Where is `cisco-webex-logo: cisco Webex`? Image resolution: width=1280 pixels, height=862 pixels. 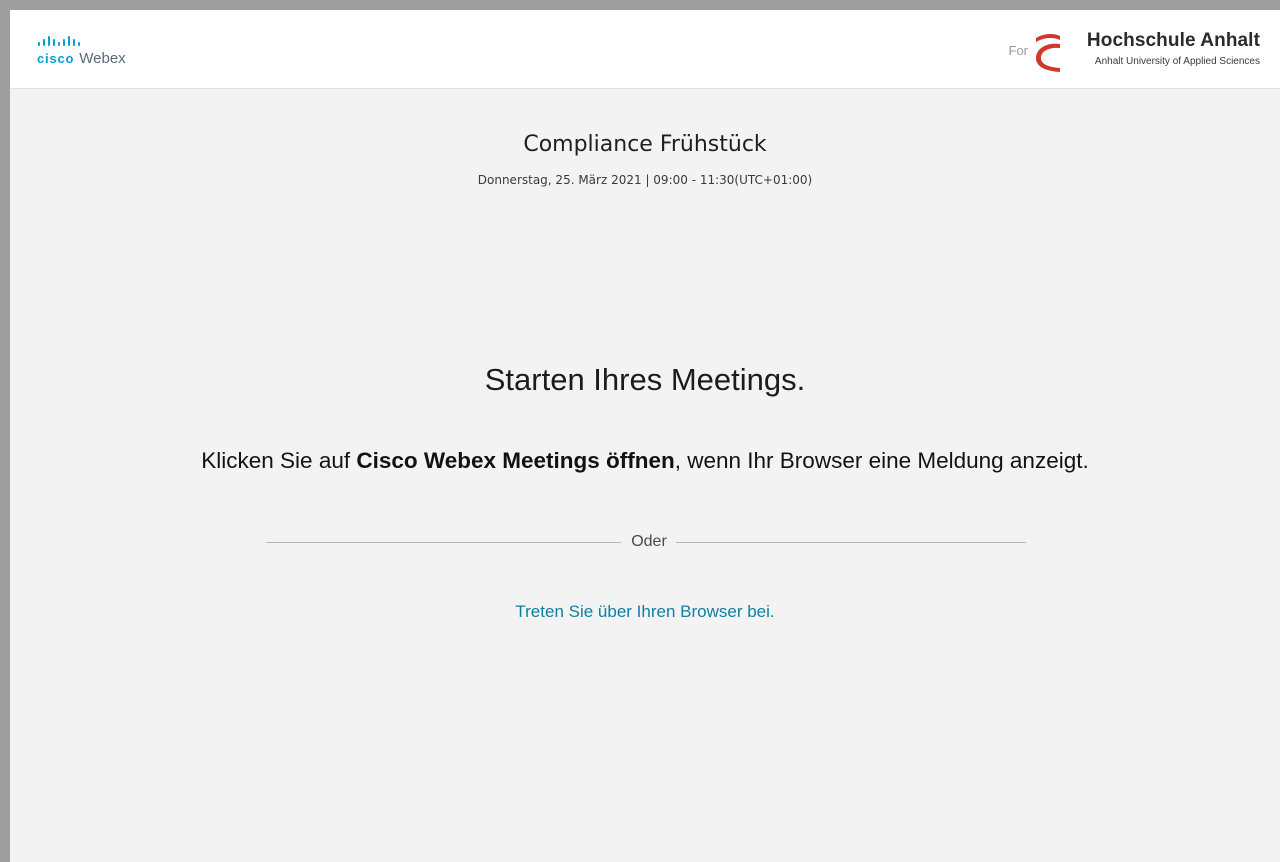 cisco-webex-logo: cisco Webex is located at coordinates (81, 54).